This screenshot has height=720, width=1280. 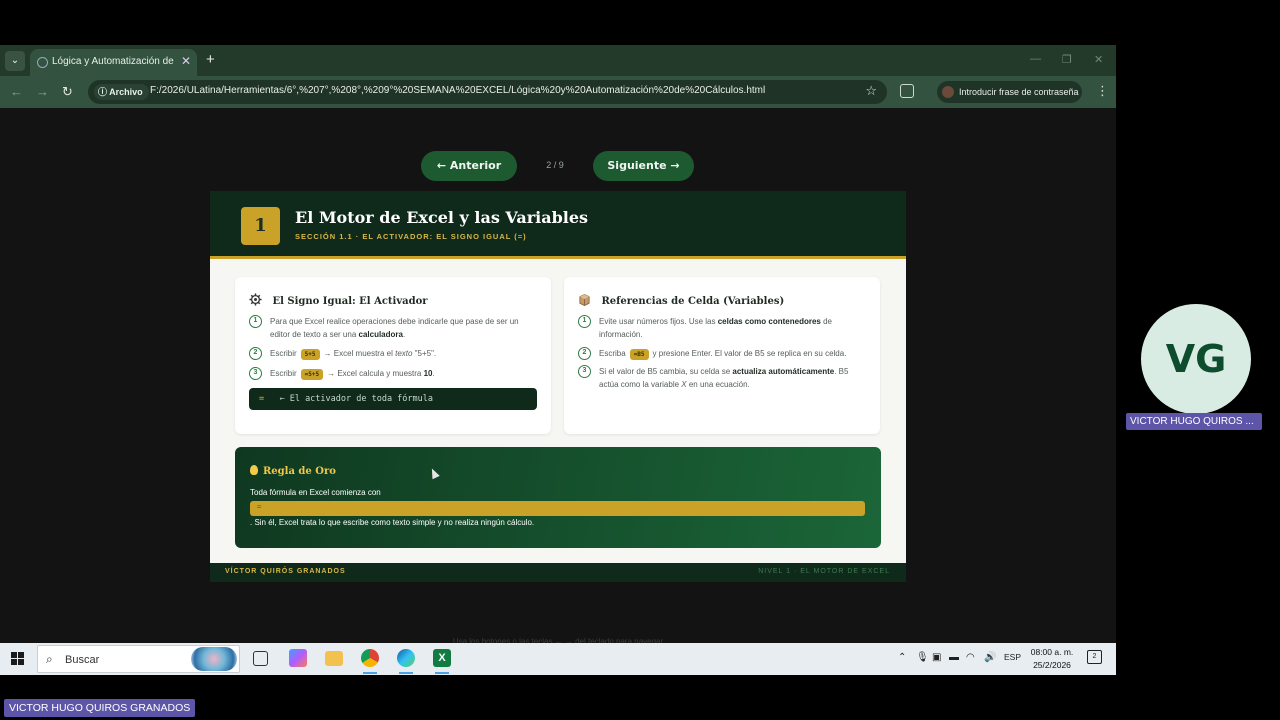 I want to click on text: → Excel muestra el, so click(x=359, y=353).